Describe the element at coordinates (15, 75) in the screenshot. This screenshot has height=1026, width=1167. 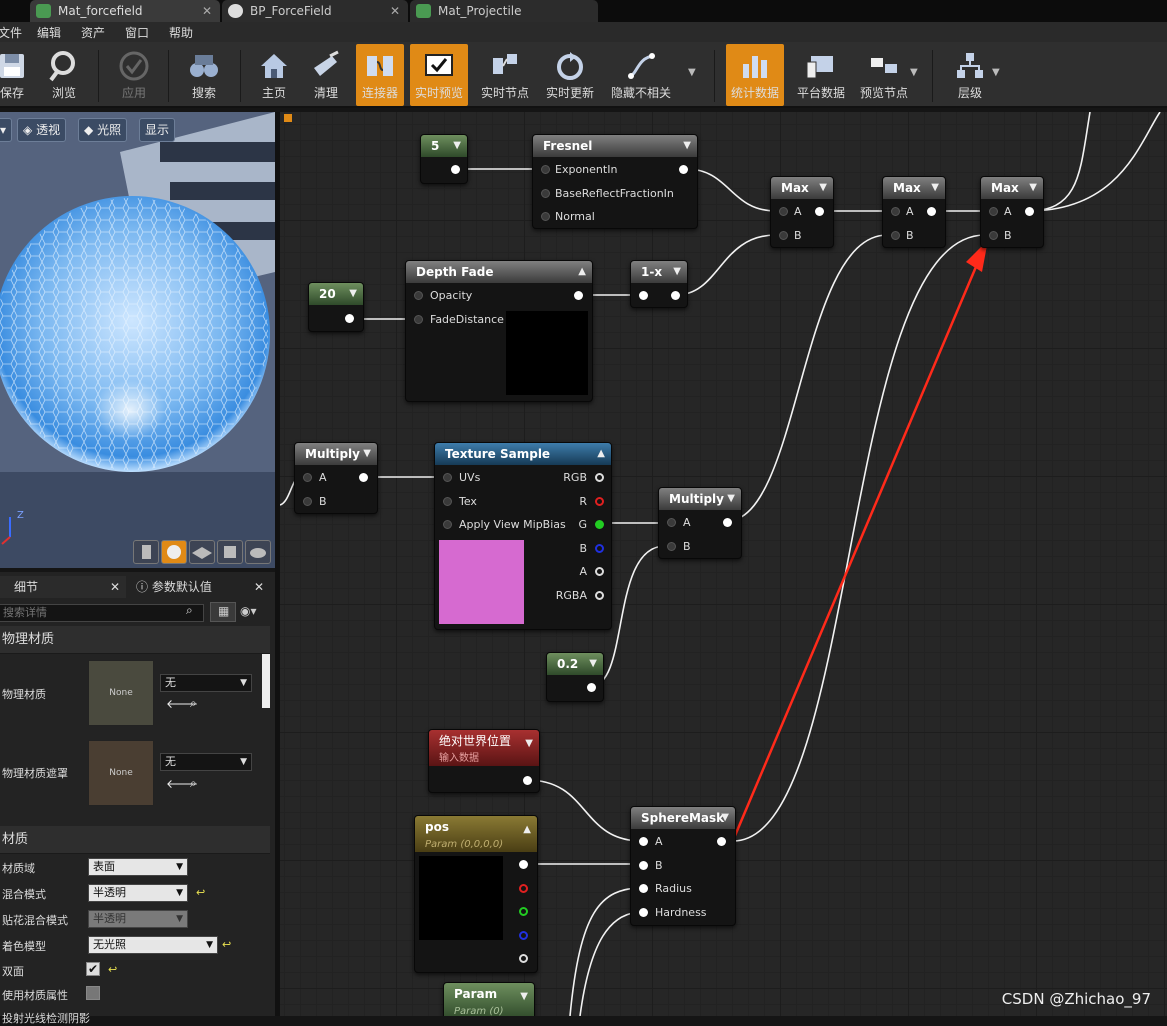
I see `save-button: 保存` at that location.